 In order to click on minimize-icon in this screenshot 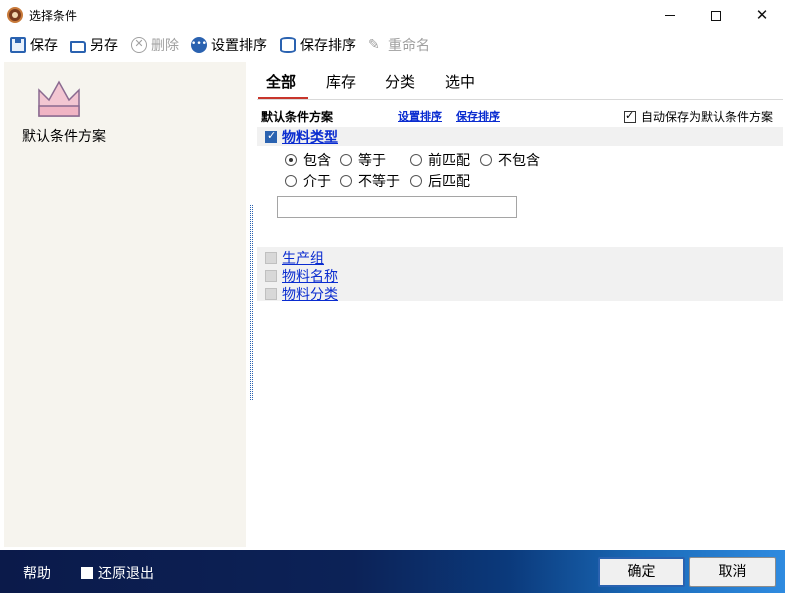, I will do `click(670, 15)`.